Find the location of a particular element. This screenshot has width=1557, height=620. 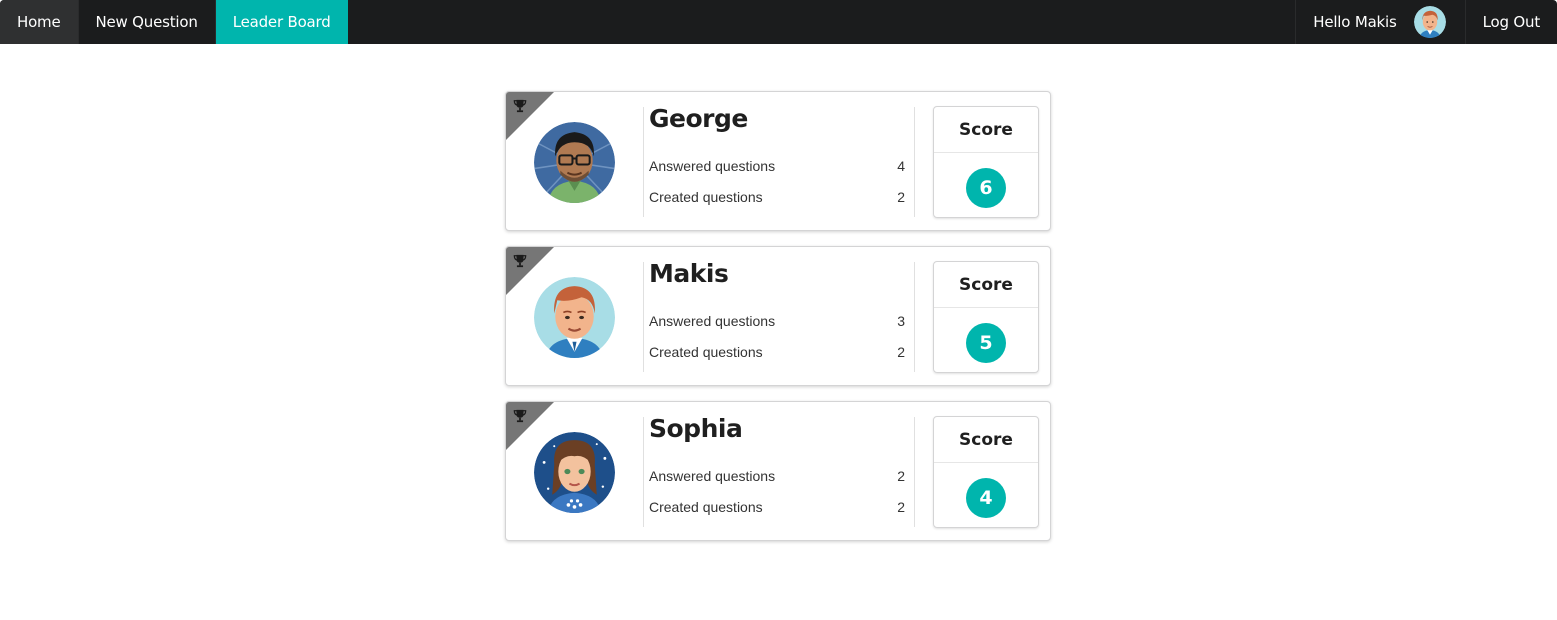

nav-left-group: Home New Question Leader Board is located at coordinates (174, 22).